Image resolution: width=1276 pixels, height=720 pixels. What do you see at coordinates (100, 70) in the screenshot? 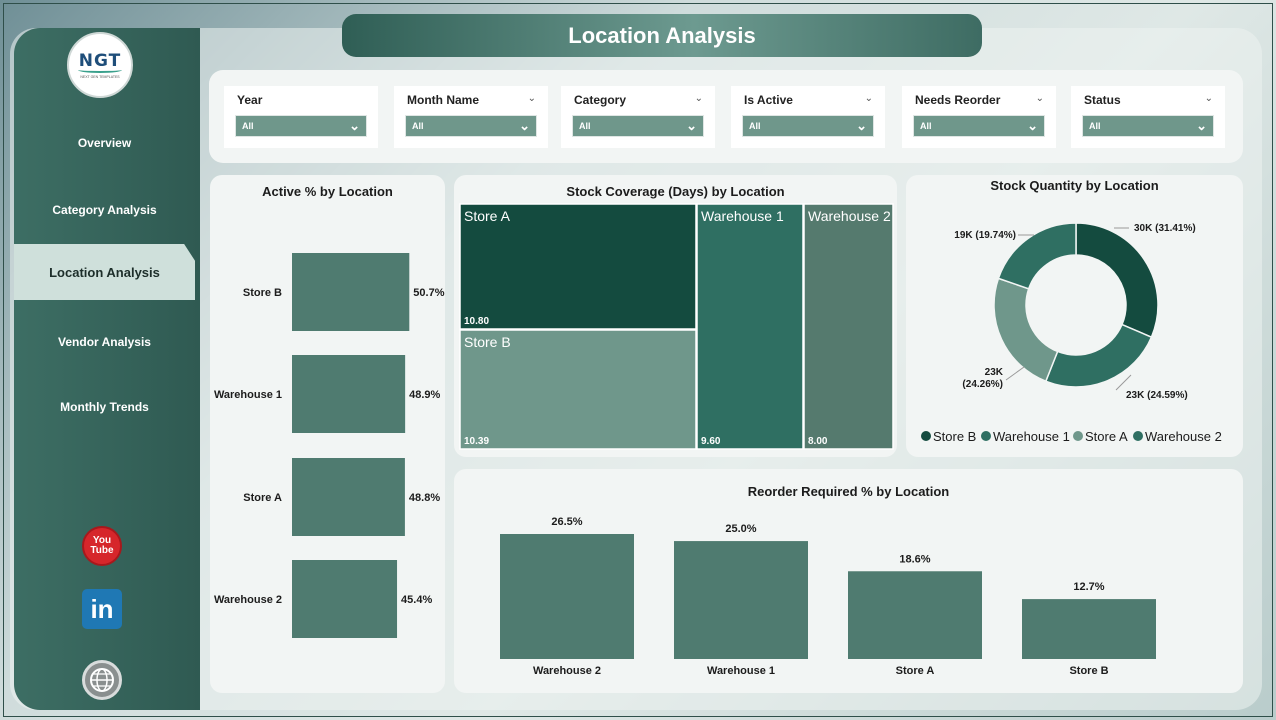
I see `logo-swoosh-icon` at bounding box center [100, 70].